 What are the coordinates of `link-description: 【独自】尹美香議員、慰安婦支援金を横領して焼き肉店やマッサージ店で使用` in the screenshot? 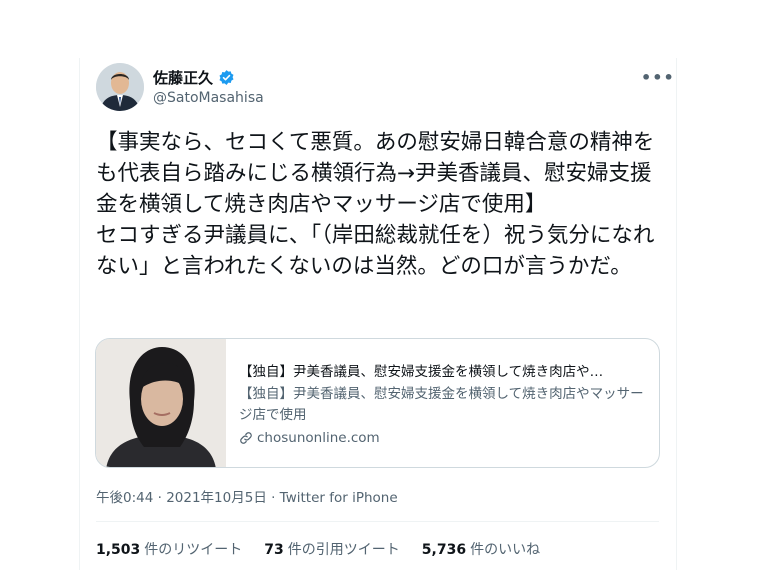 It's located at (441, 404).